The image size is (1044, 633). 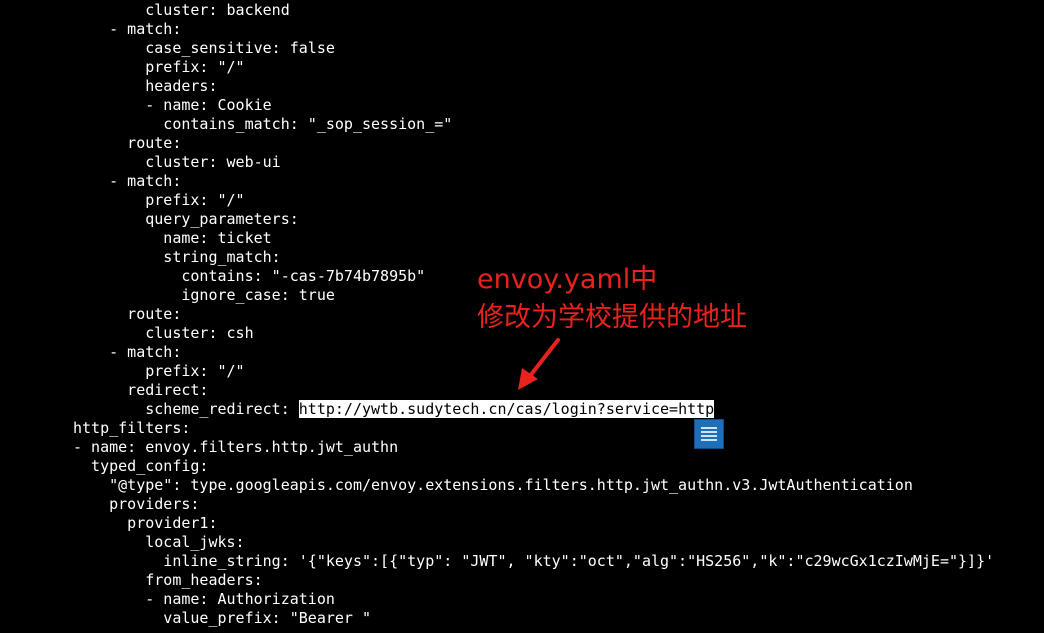 I want to click on code-line: case_sensitive: false, so click(x=204, y=48).